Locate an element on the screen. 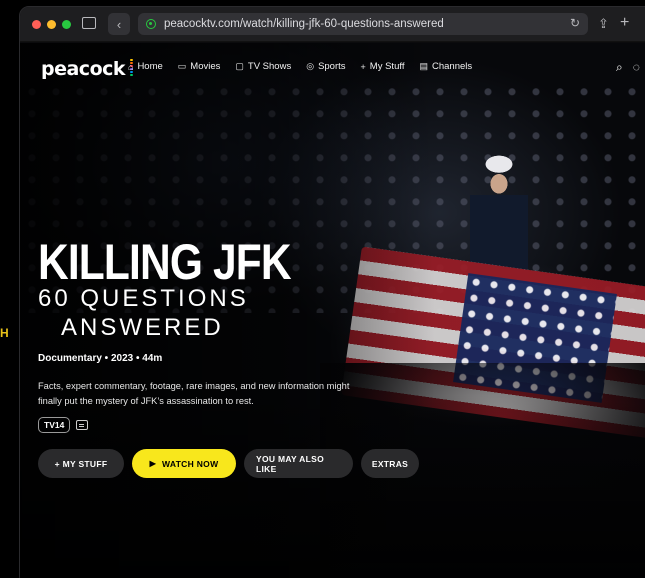 Image resolution: width=645 pixels, height=578 pixels. button-label: YOU MAY ALSO LIKE is located at coordinates (290, 463).